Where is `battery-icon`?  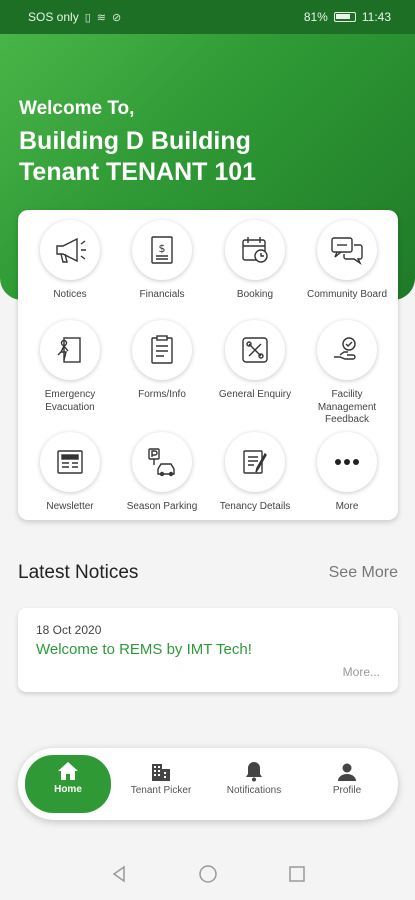
battery-icon is located at coordinates (344, 17).